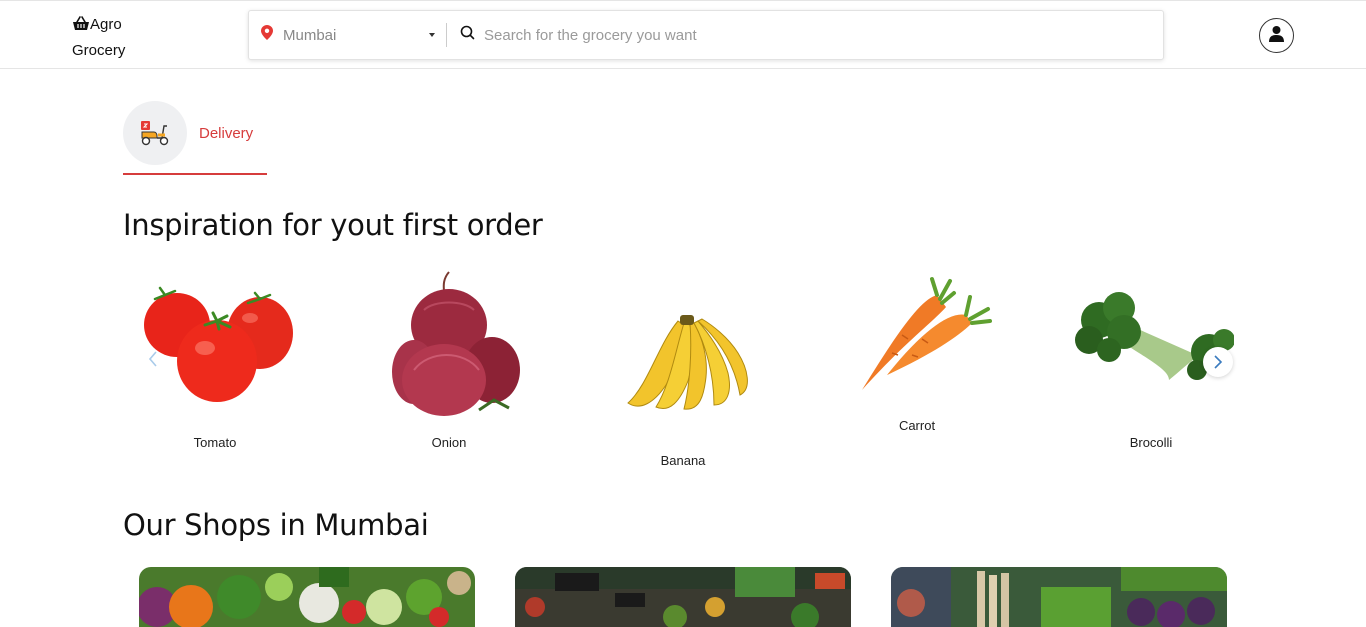 This screenshot has width=1366, height=627. Describe the element at coordinates (98, 38) in the screenshot. I see `brand-logo: Agro Grocery` at that location.